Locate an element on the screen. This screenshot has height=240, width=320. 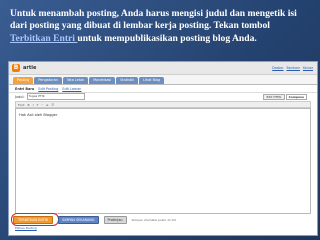
subtab-edit-posts: Edit Posting is located at coordinates (48, 89).